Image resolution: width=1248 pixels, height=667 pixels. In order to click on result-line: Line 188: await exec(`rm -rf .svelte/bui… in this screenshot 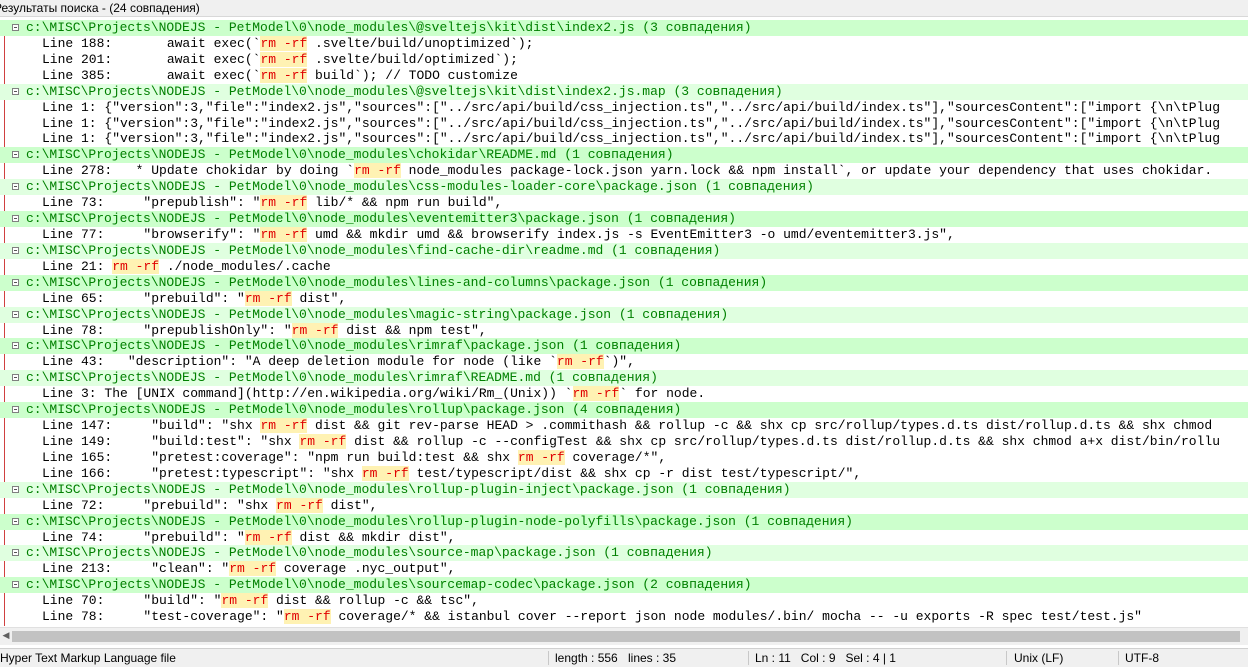, I will do `click(624, 43)`.